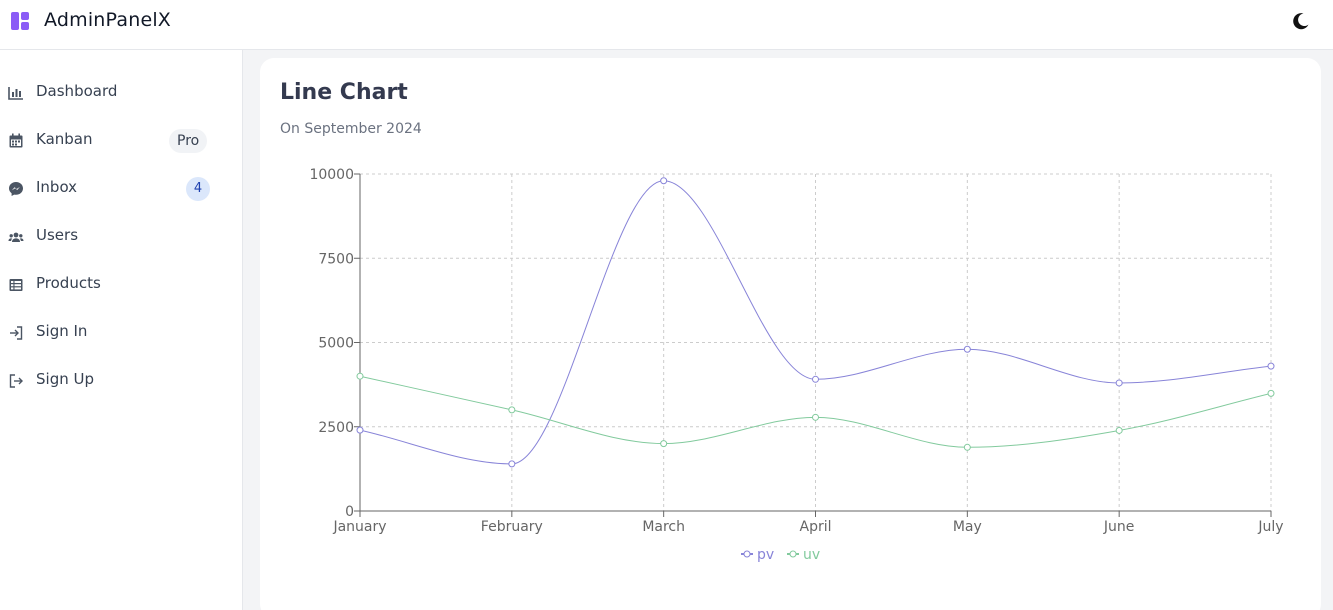 This screenshot has height=610, width=1333. I want to click on x-tick-label: June, so click(1119, 527).